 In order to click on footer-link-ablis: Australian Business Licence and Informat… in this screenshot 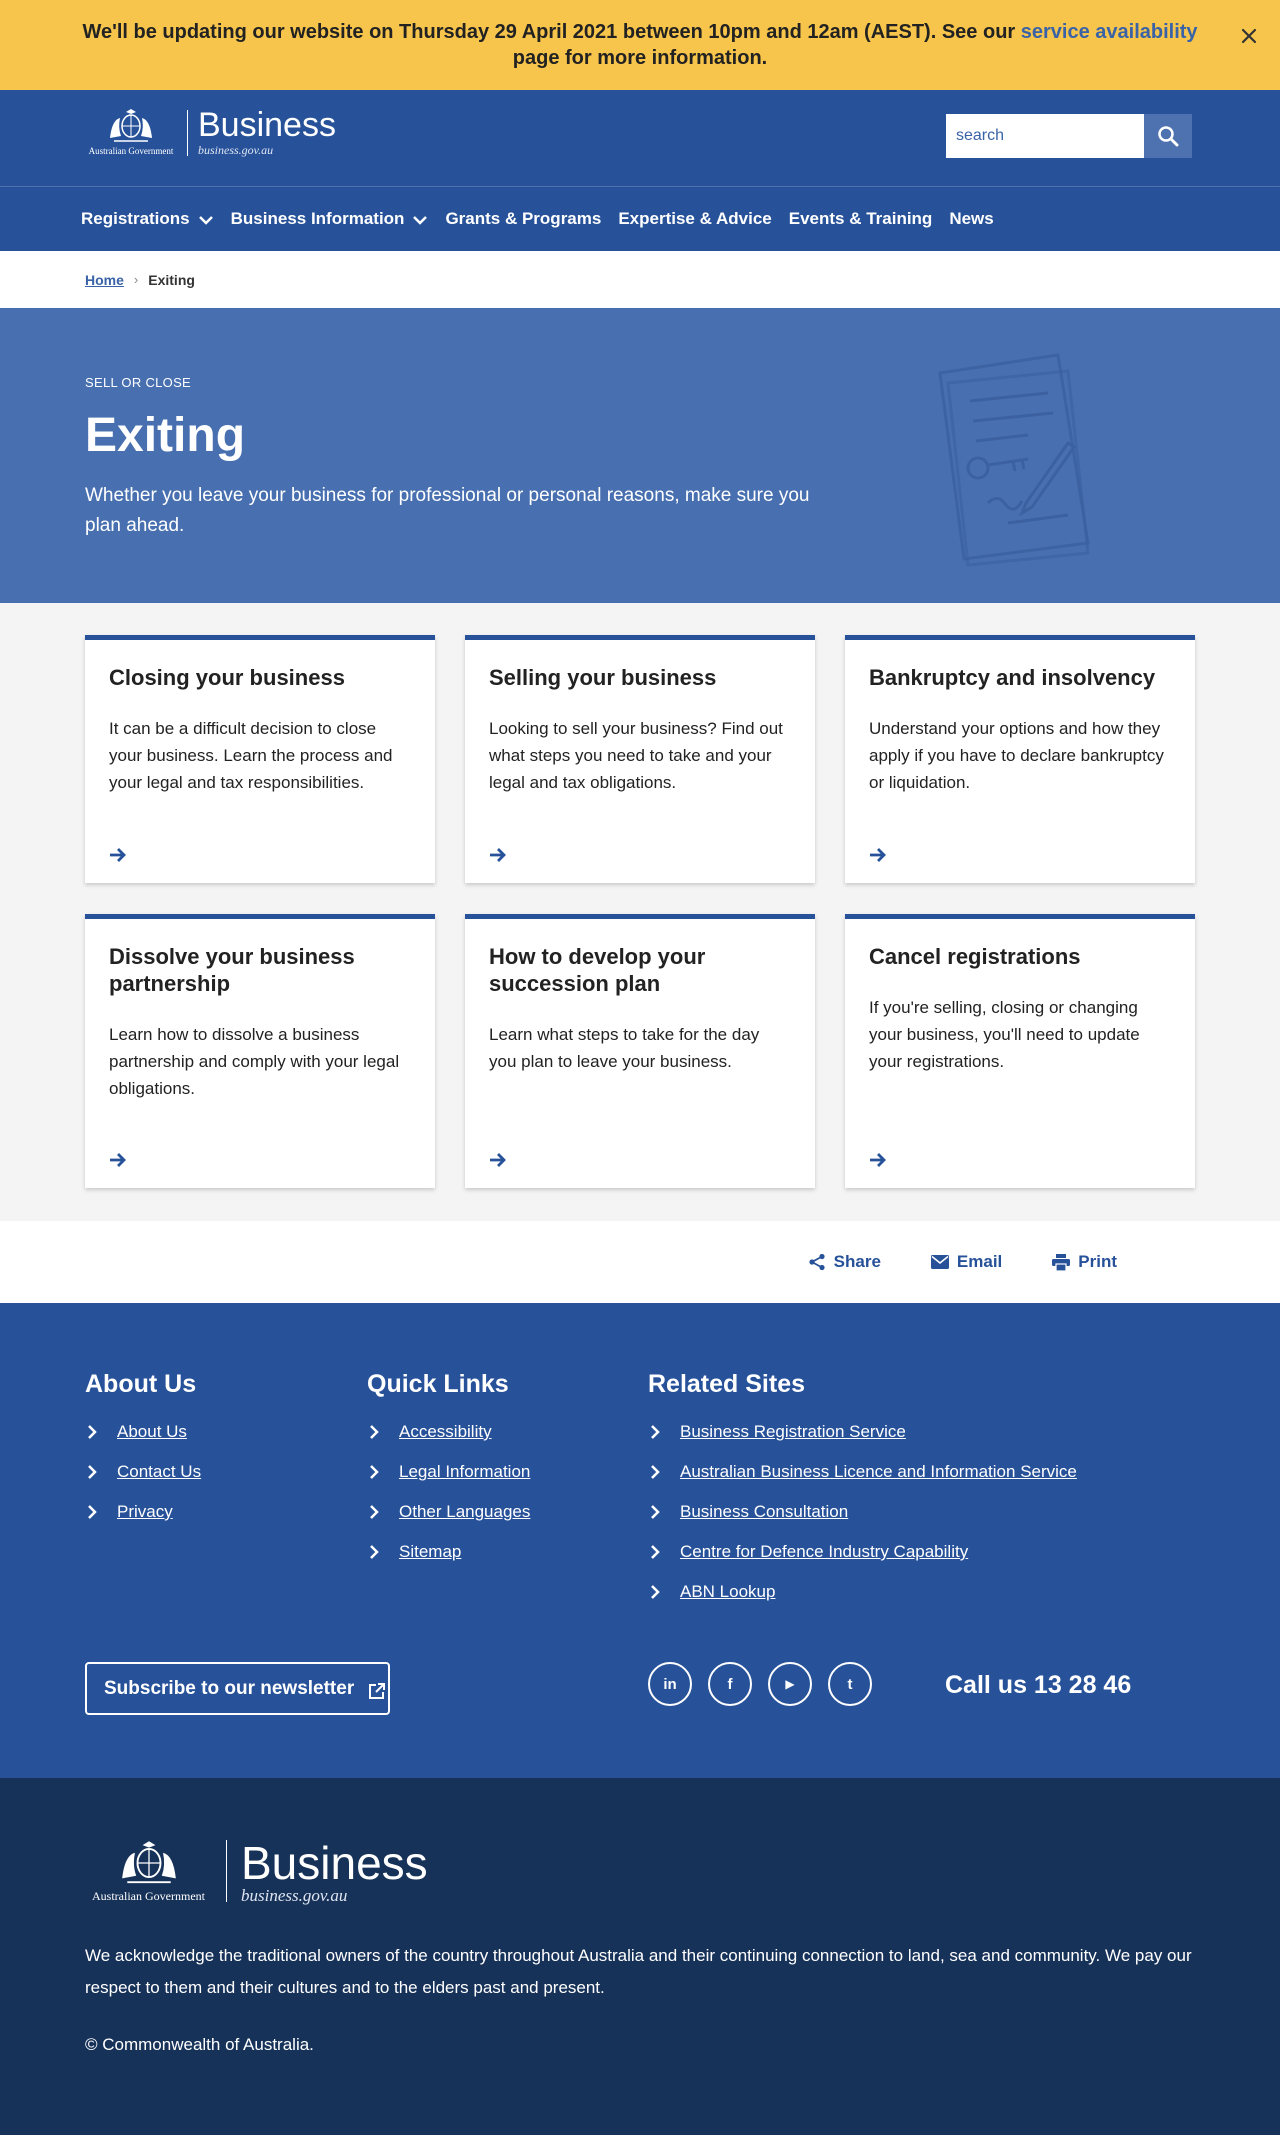, I will do `click(862, 1472)`.